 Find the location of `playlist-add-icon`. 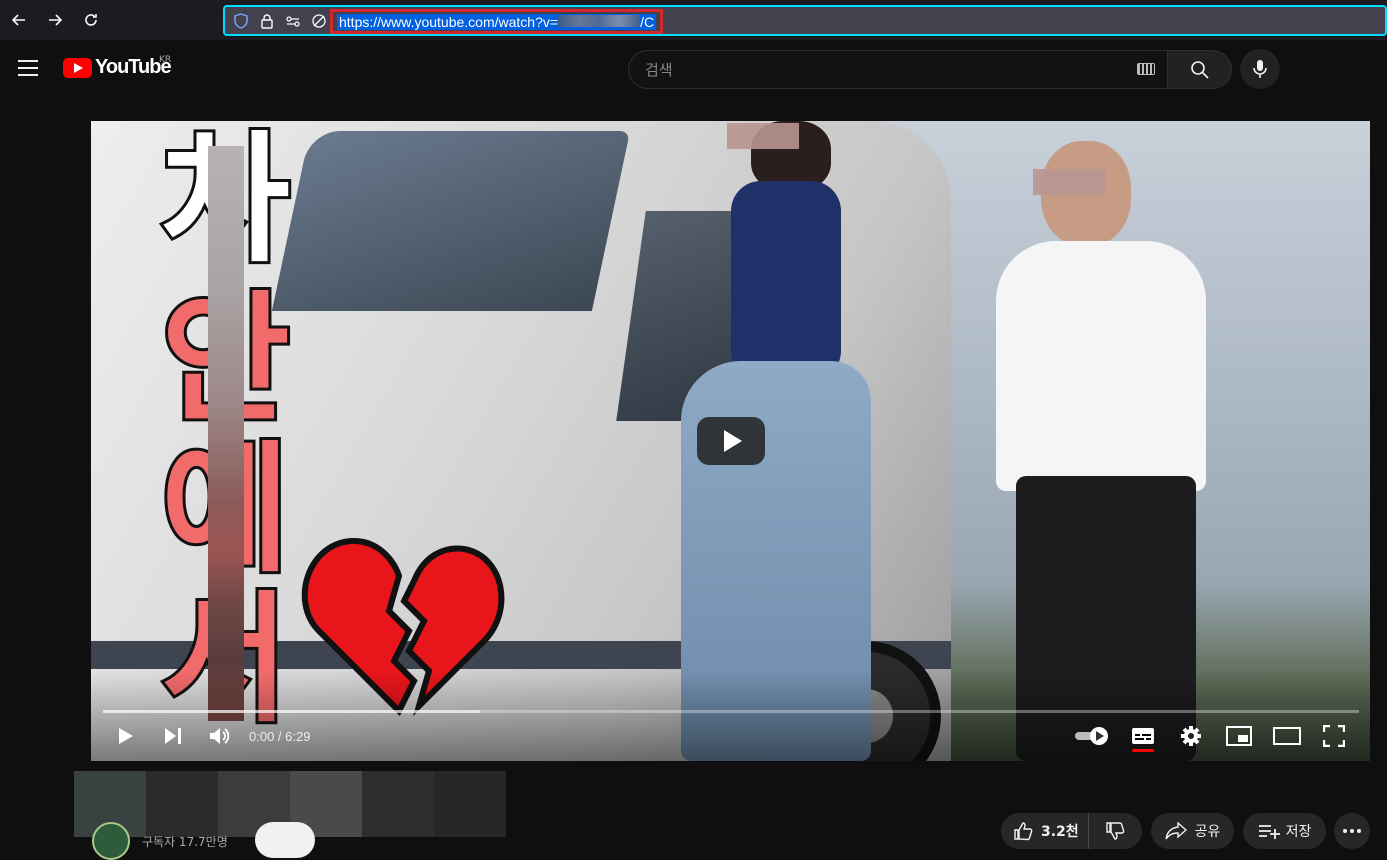

playlist-add-icon is located at coordinates (1269, 832).